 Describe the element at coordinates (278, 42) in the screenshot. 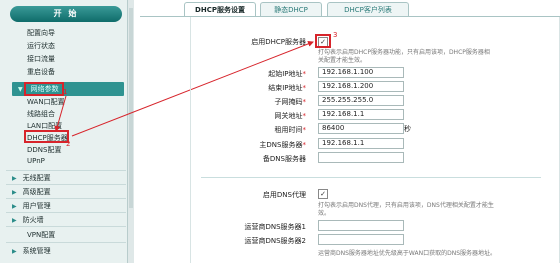

I see `enable-dhcp-label: 启用DHCP服务器` at that location.